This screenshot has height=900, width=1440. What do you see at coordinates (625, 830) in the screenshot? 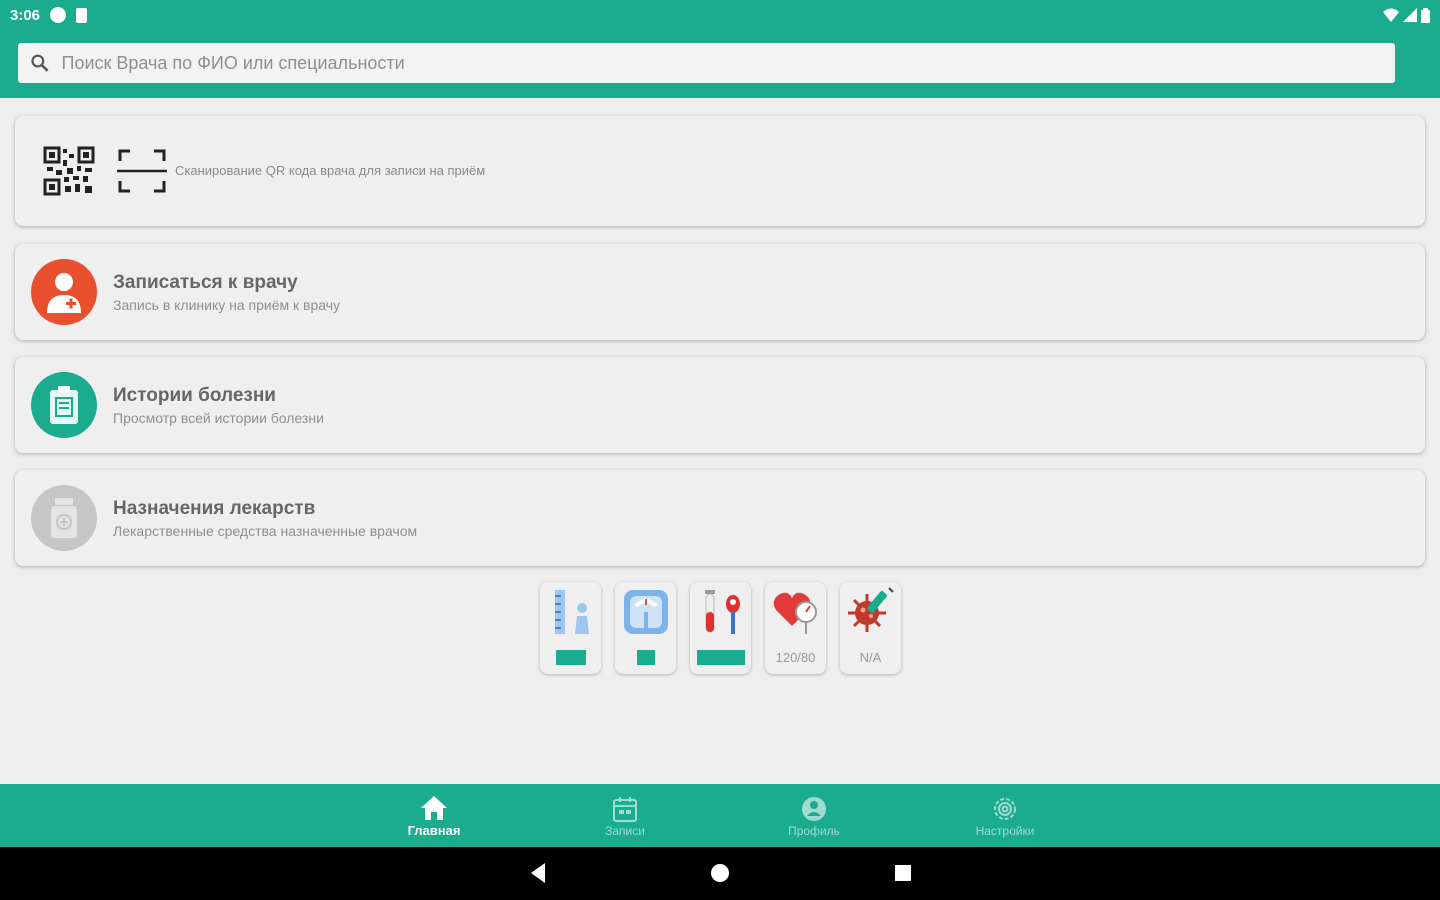
I see `nav-records-label: Записи` at bounding box center [625, 830].